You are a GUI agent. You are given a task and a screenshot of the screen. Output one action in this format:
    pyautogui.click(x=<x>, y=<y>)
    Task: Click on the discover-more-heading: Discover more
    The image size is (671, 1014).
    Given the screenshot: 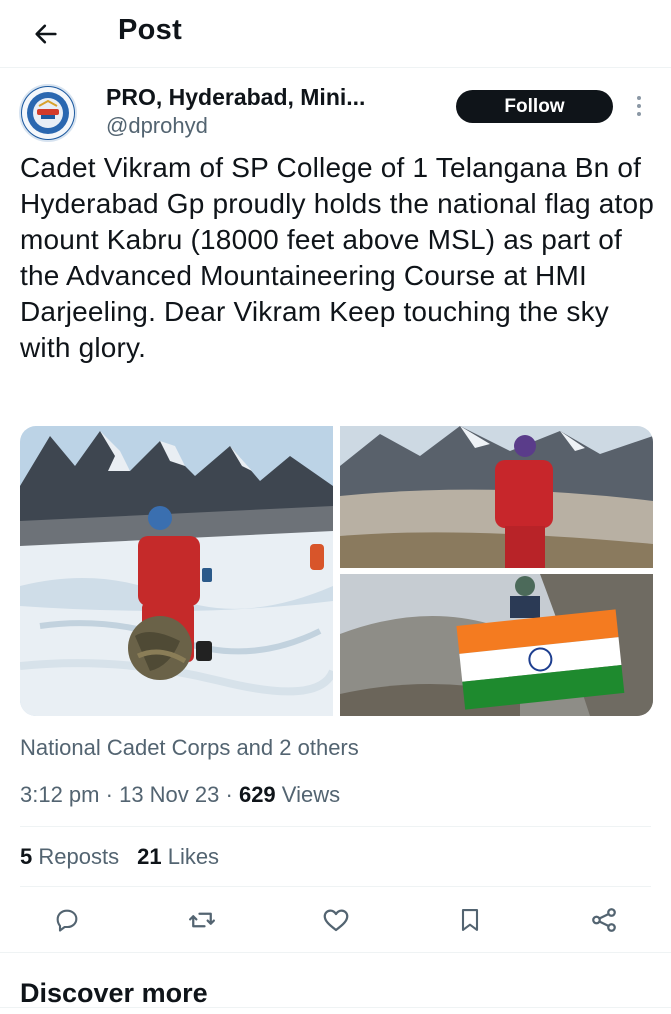 What is the action you would take?
    pyautogui.click(x=114, y=993)
    